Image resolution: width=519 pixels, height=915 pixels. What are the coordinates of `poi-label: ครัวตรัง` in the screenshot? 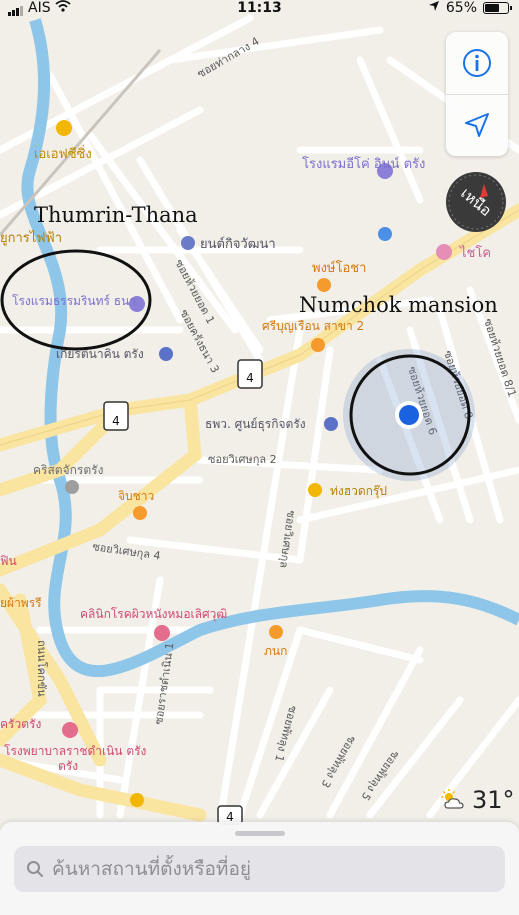 It's located at (20, 724).